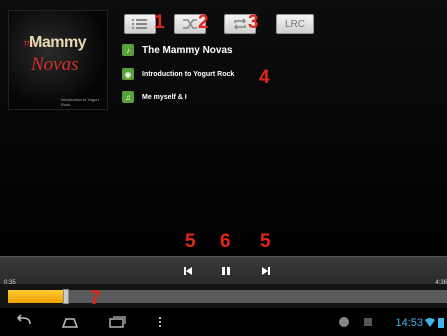  Describe the element at coordinates (95, 298) in the screenshot. I see `callout-7: 7` at that location.